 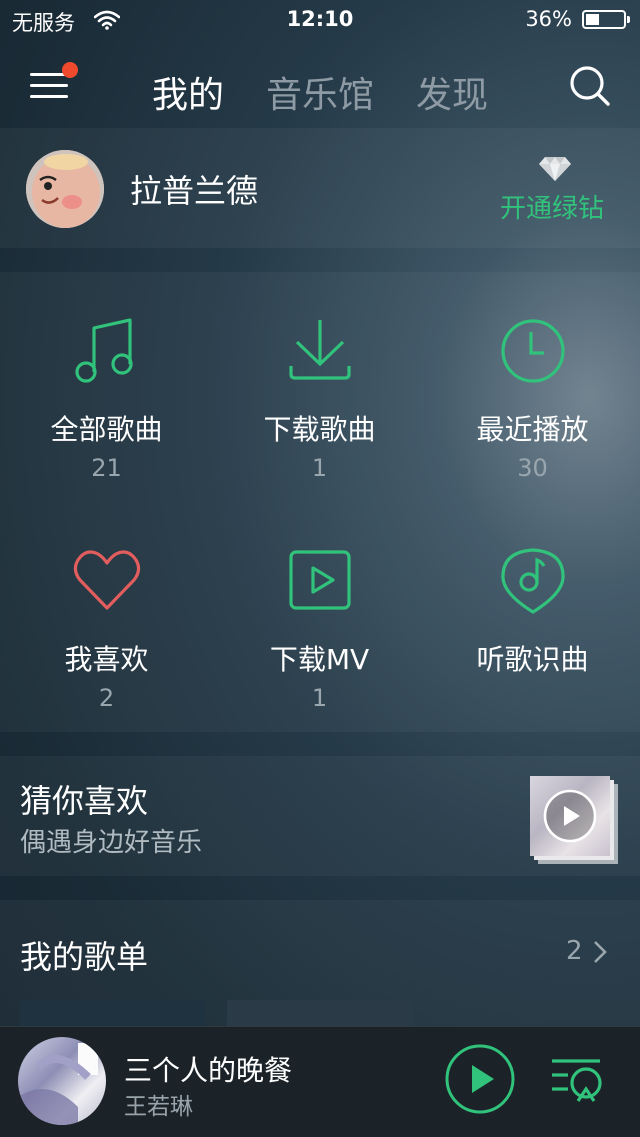 I want to click on grid-label: 我喜欢, so click(x=106, y=659).